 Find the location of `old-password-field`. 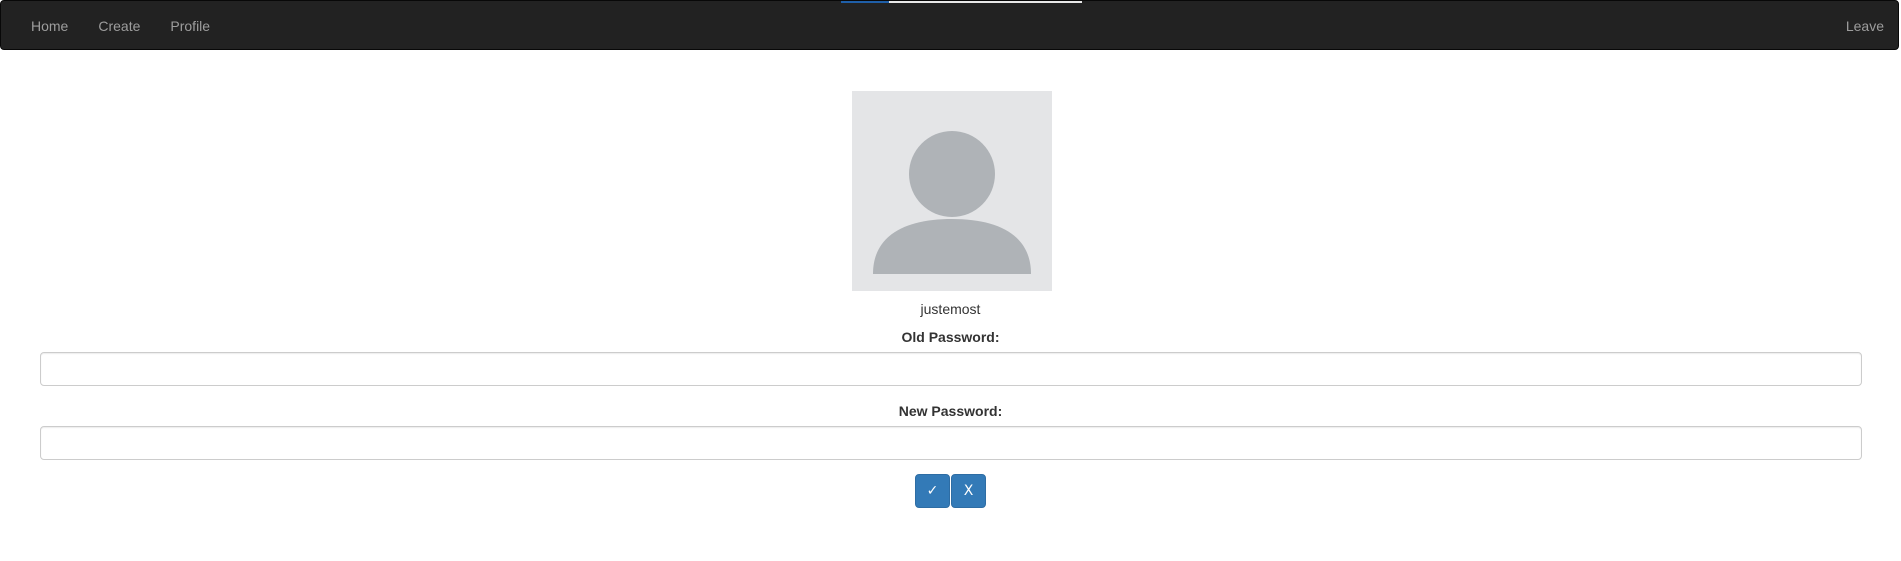

old-password-field is located at coordinates (951, 369).